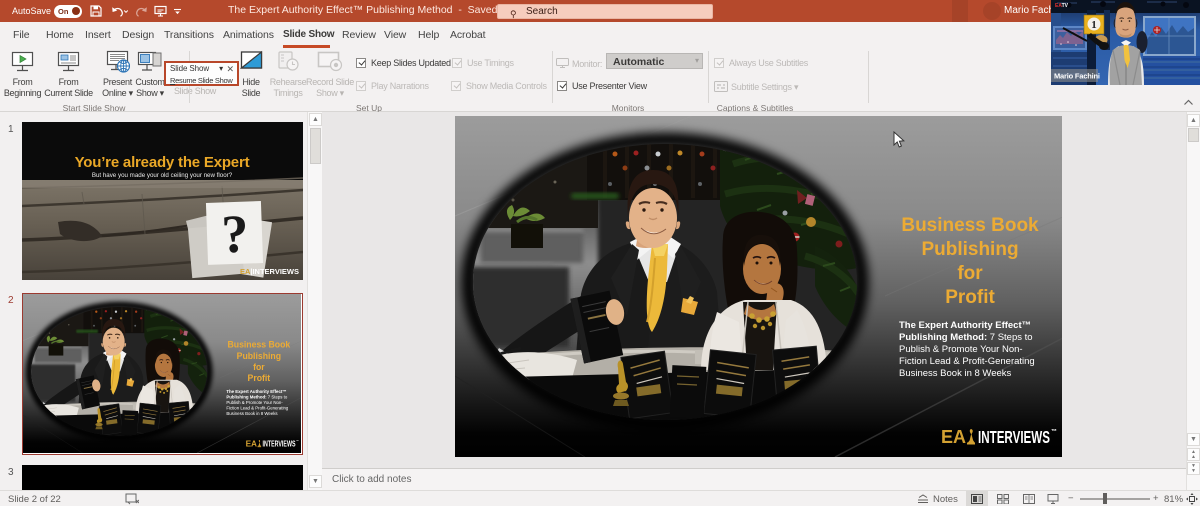  Describe the element at coordinates (1077, 76) in the screenshot. I see `svg-text: Mario Fachini` at that location.